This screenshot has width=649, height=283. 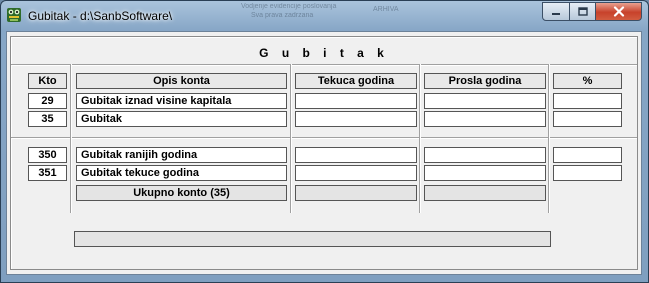 What do you see at coordinates (181, 193) in the screenshot?
I see `total-label: Ukupno konto (35)` at bounding box center [181, 193].